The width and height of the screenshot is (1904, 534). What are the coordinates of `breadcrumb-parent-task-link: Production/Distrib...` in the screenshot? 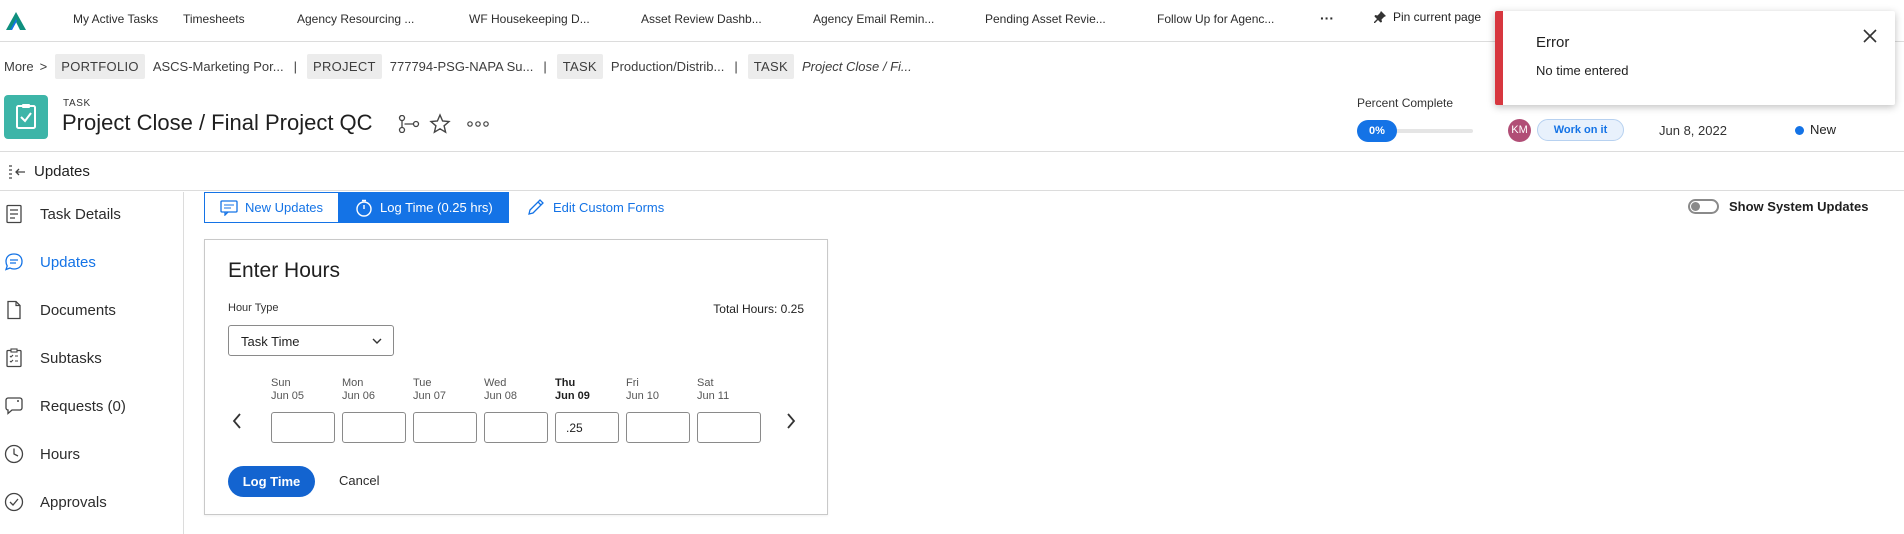 It's located at (667, 66).